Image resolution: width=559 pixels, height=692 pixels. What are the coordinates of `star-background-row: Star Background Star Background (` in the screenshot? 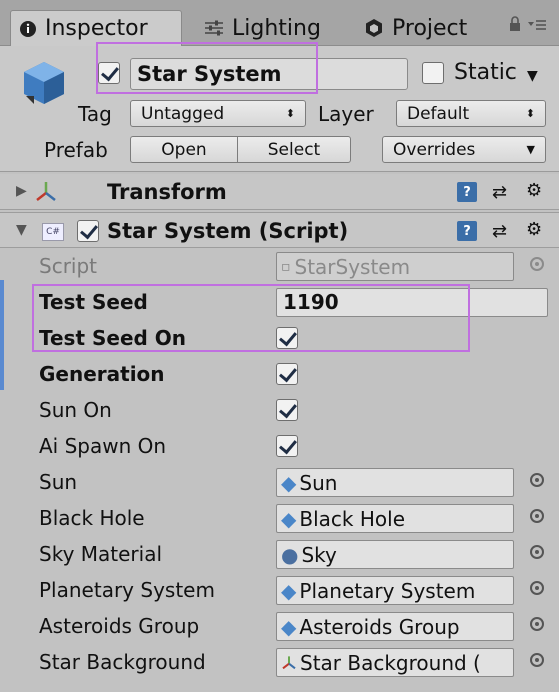 It's located at (279, 662).